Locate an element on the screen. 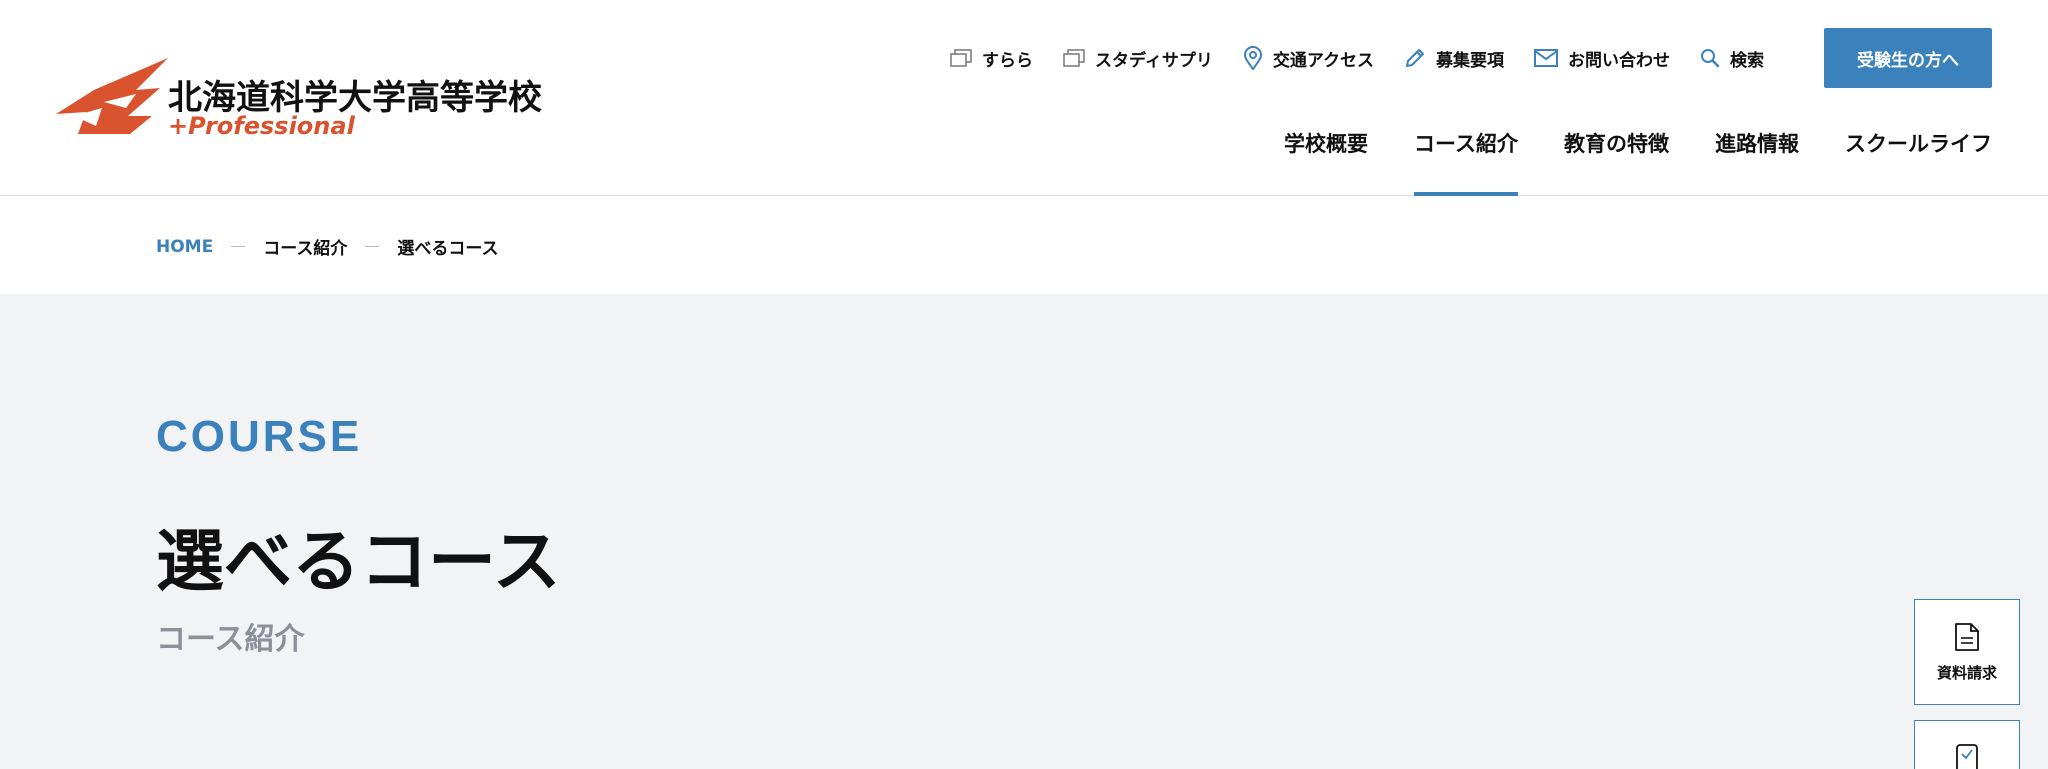 This screenshot has height=769, width=2048. util-studysapuri-label: スタディサプリ is located at coordinates (1154, 60).